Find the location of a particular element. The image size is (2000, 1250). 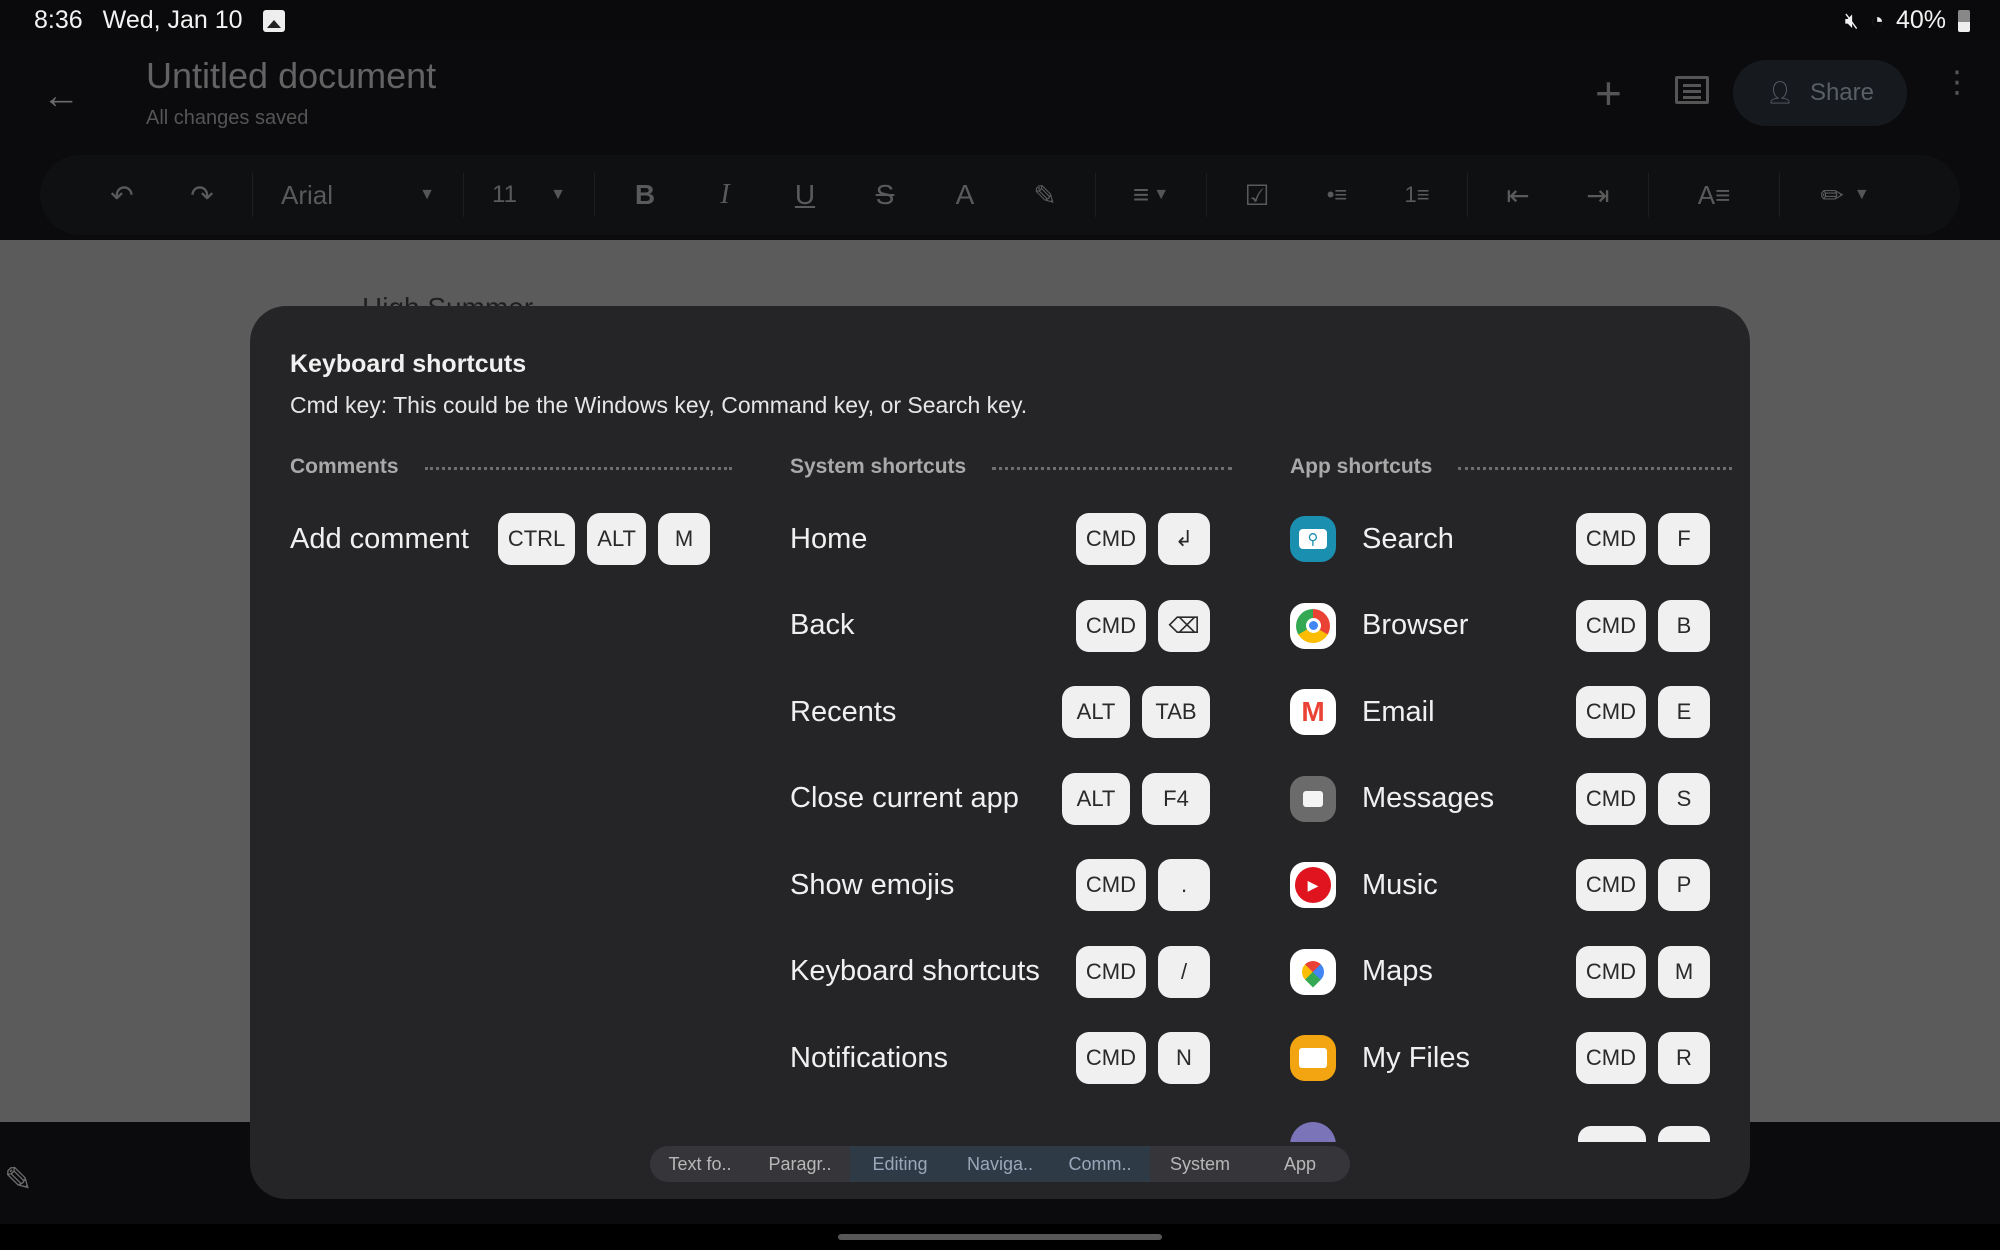

key-combo: CMD B is located at coordinates (1642, 625).